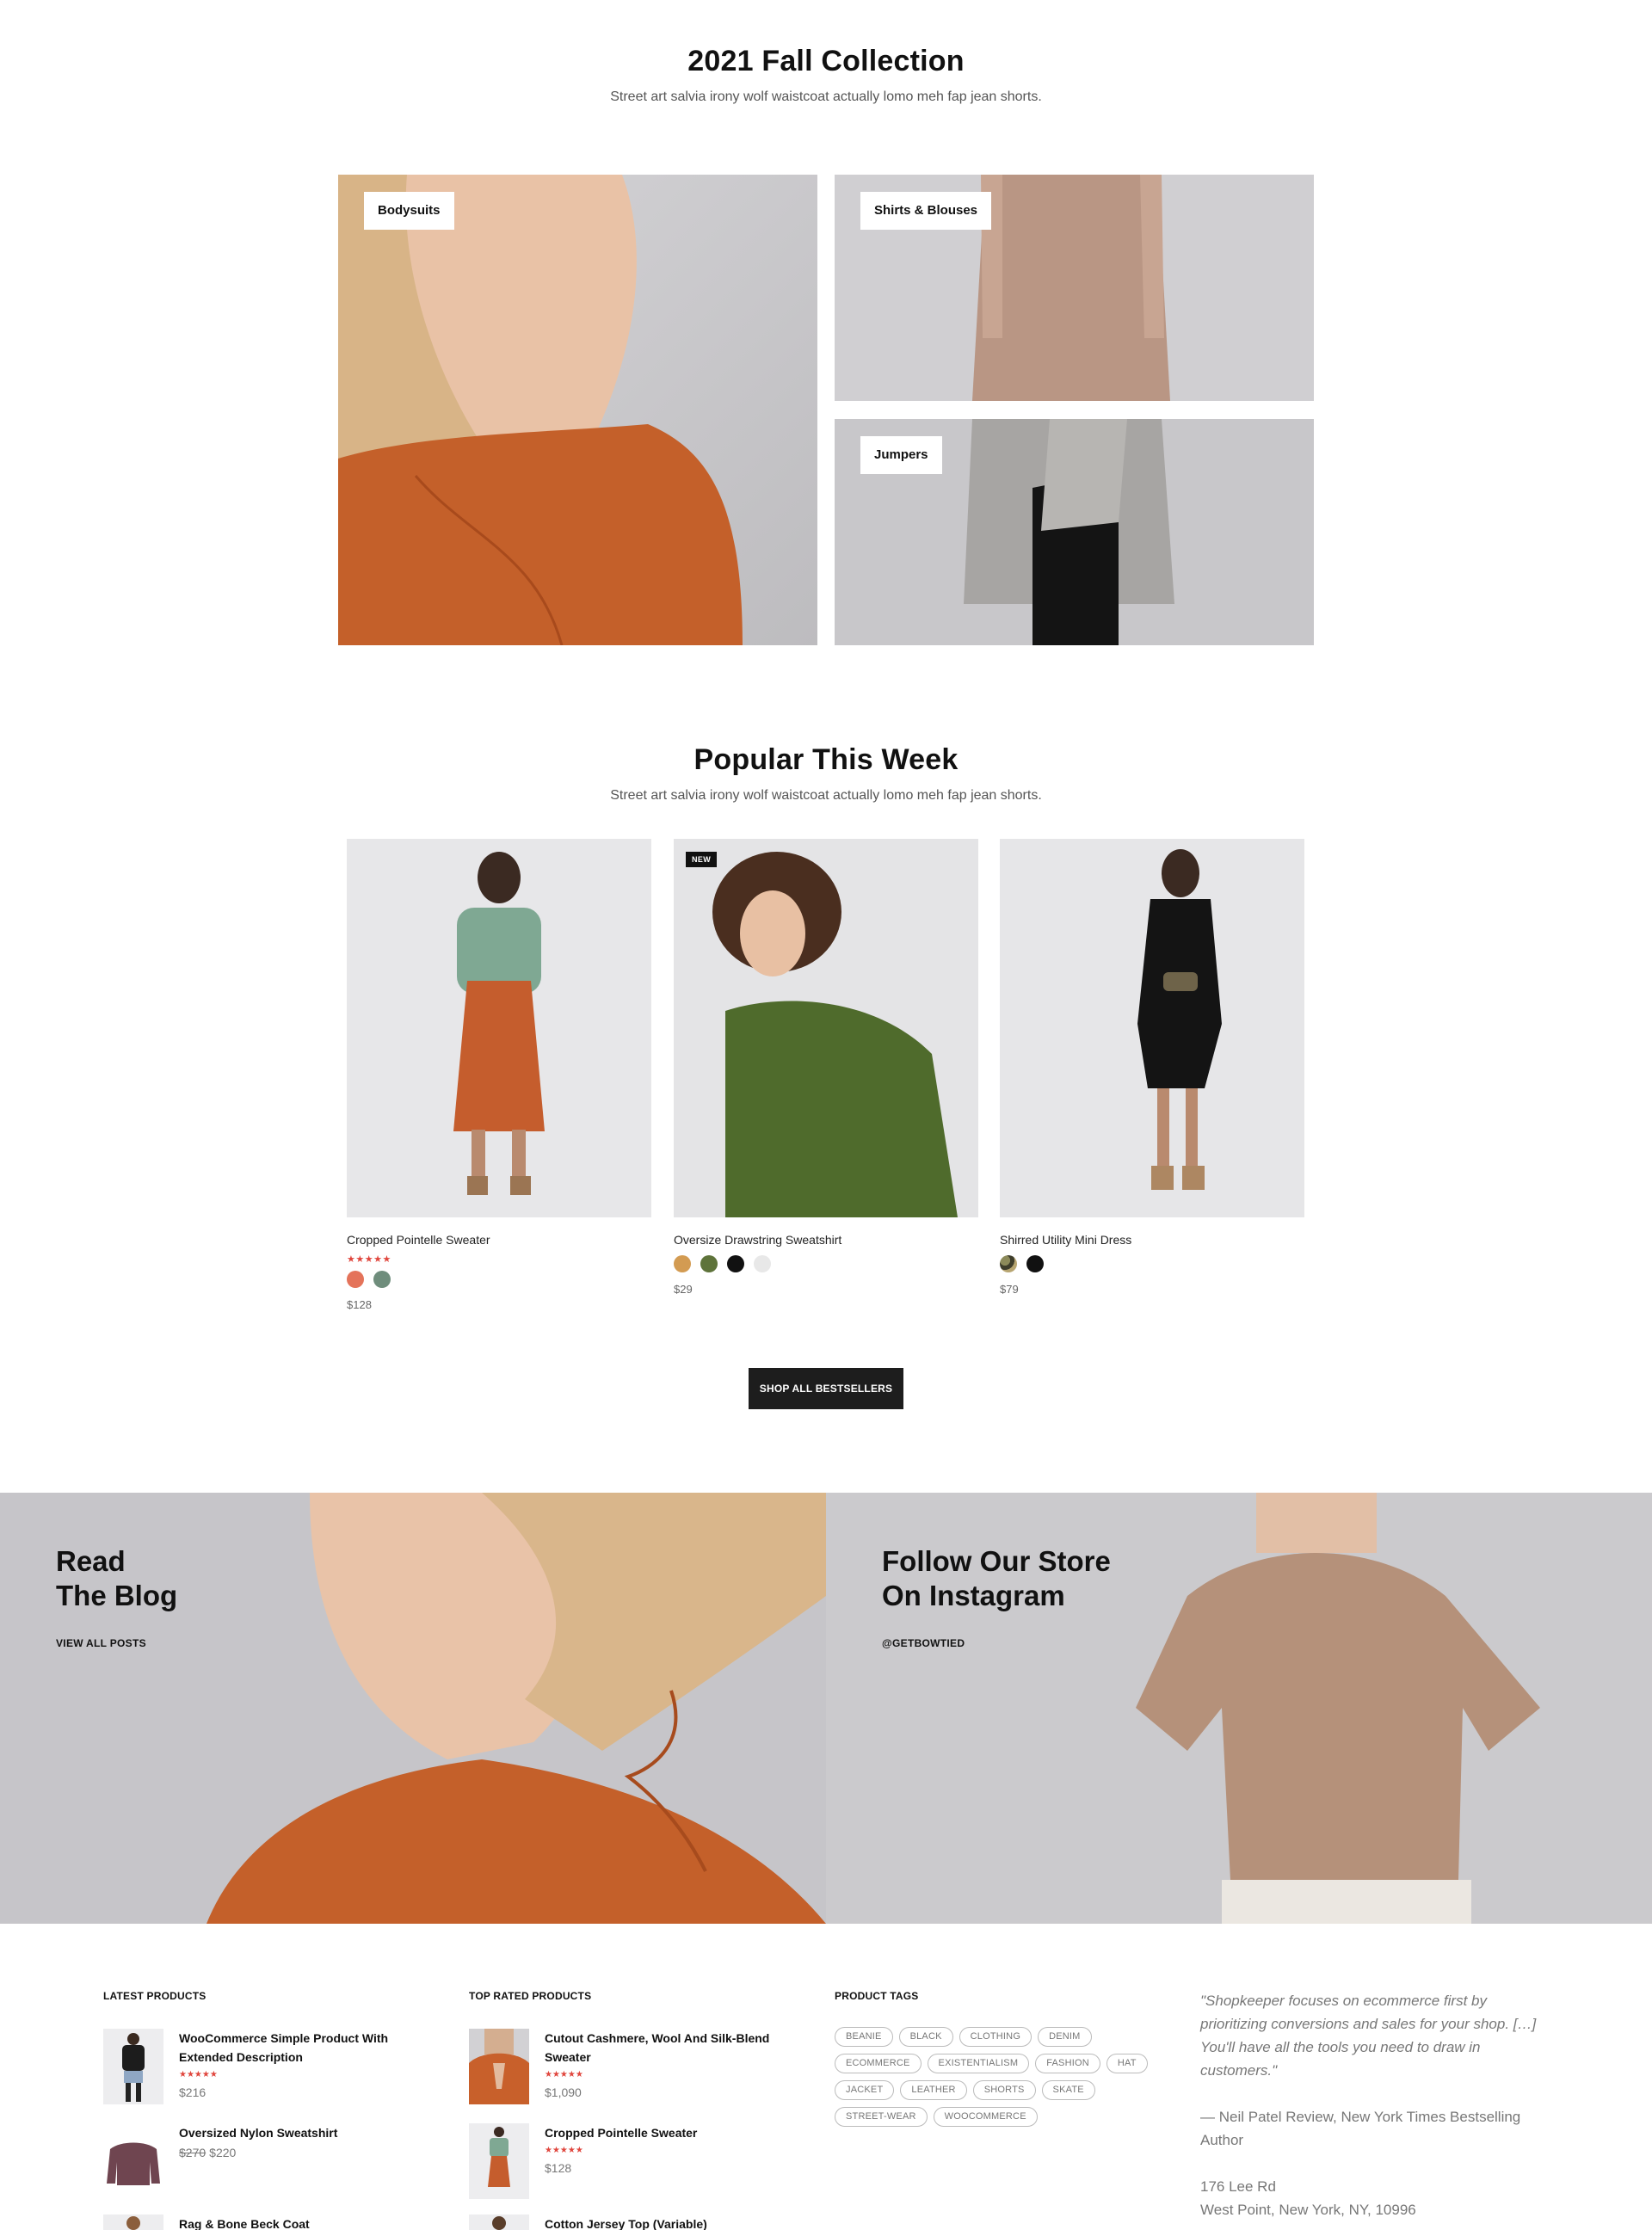  Describe the element at coordinates (499, 1240) in the screenshot. I see `product-name: Cropped Pointelle Sweater` at that location.